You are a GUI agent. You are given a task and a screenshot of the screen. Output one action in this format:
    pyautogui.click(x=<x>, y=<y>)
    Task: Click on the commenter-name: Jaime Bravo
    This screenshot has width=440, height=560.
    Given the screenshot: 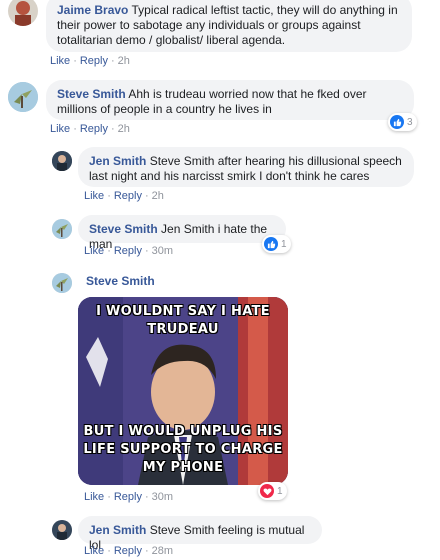 What is the action you would take?
    pyautogui.click(x=92, y=10)
    